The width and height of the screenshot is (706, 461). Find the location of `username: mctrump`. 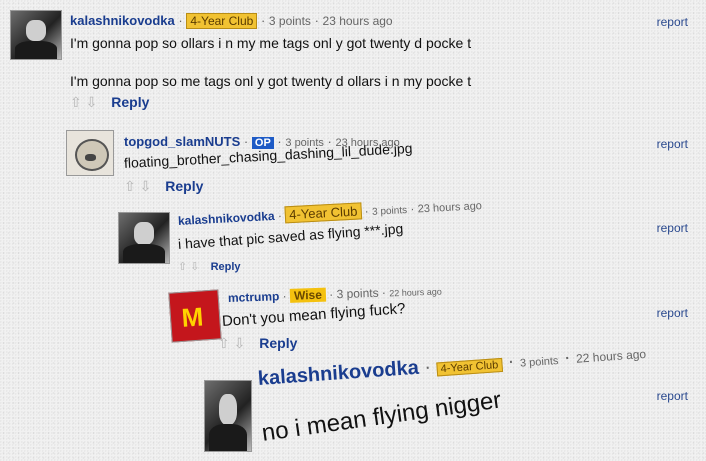

username: mctrump is located at coordinates (254, 297).